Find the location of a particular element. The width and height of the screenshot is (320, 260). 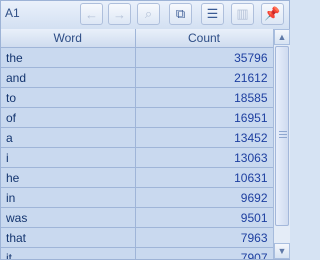

scroll-thumb is located at coordinates (282, 136).